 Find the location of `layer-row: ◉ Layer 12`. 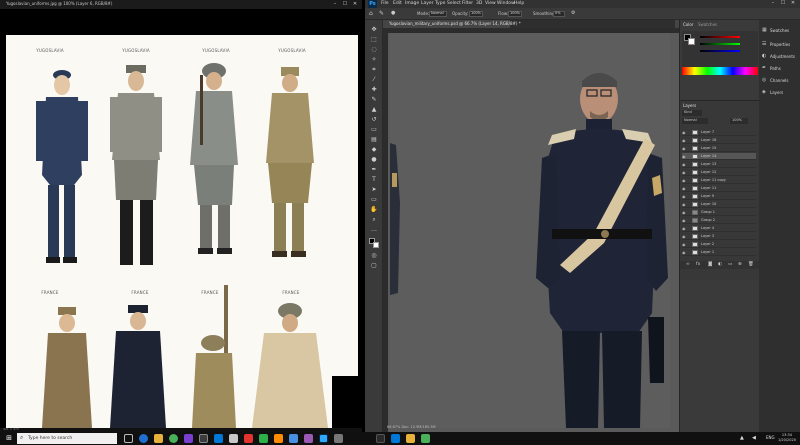

layer-row: ◉ Layer 12 is located at coordinates (719, 172).